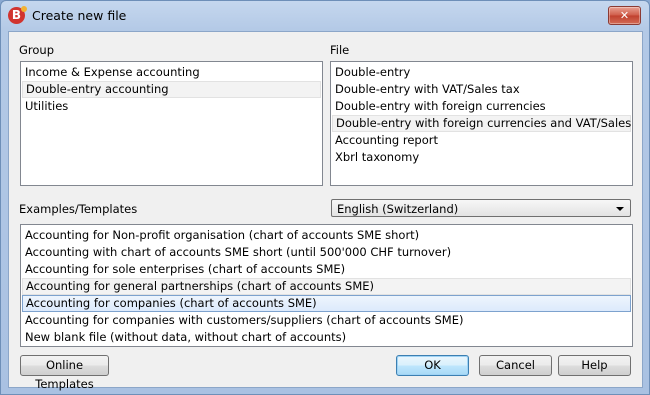 Image resolution: width=650 pixels, height=395 pixels. What do you see at coordinates (620, 209) in the screenshot?
I see `chevron-down-icon` at bounding box center [620, 209].